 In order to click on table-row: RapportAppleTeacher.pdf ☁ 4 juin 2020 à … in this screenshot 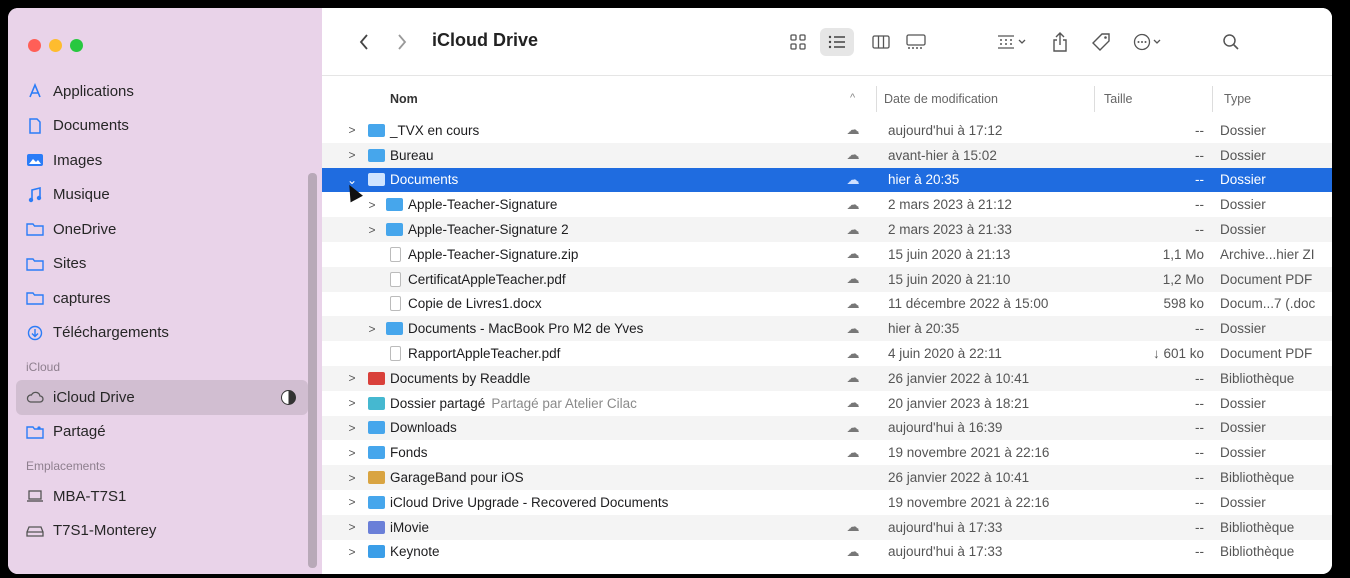, I will do `click(827, 353)`.